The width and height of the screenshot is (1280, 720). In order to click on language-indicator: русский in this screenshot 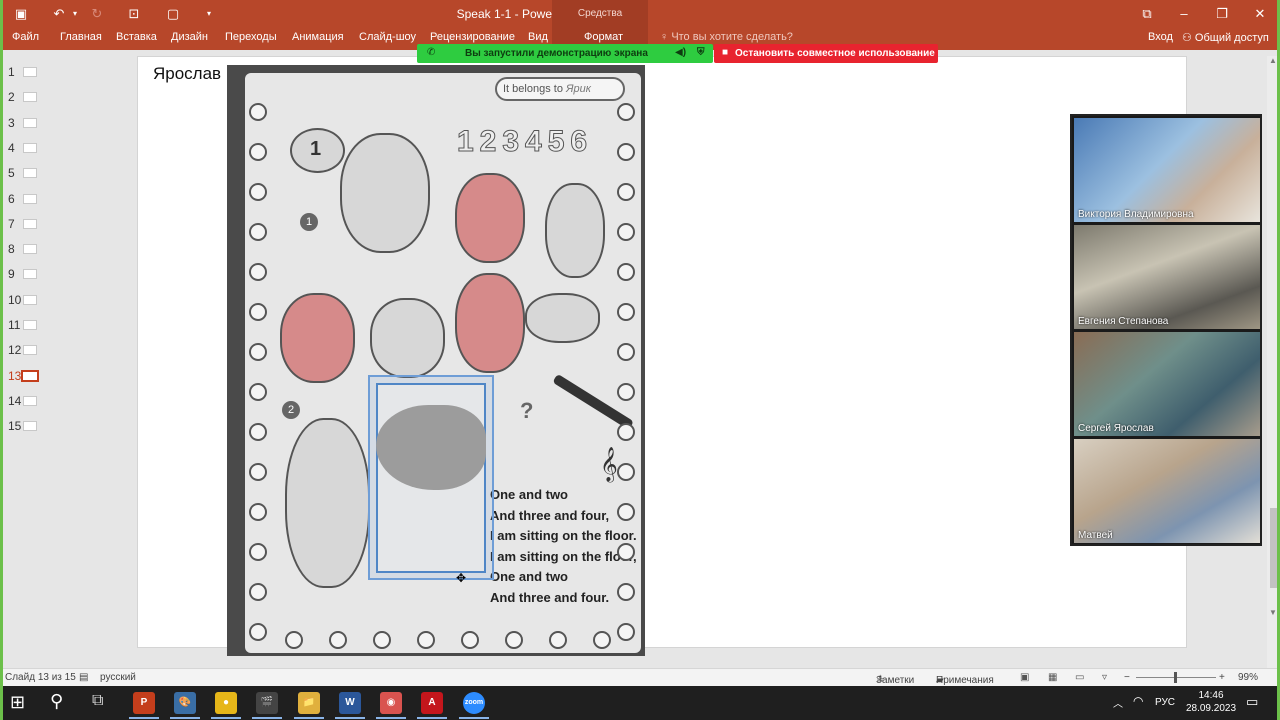, I will do `click(118, 677)`.